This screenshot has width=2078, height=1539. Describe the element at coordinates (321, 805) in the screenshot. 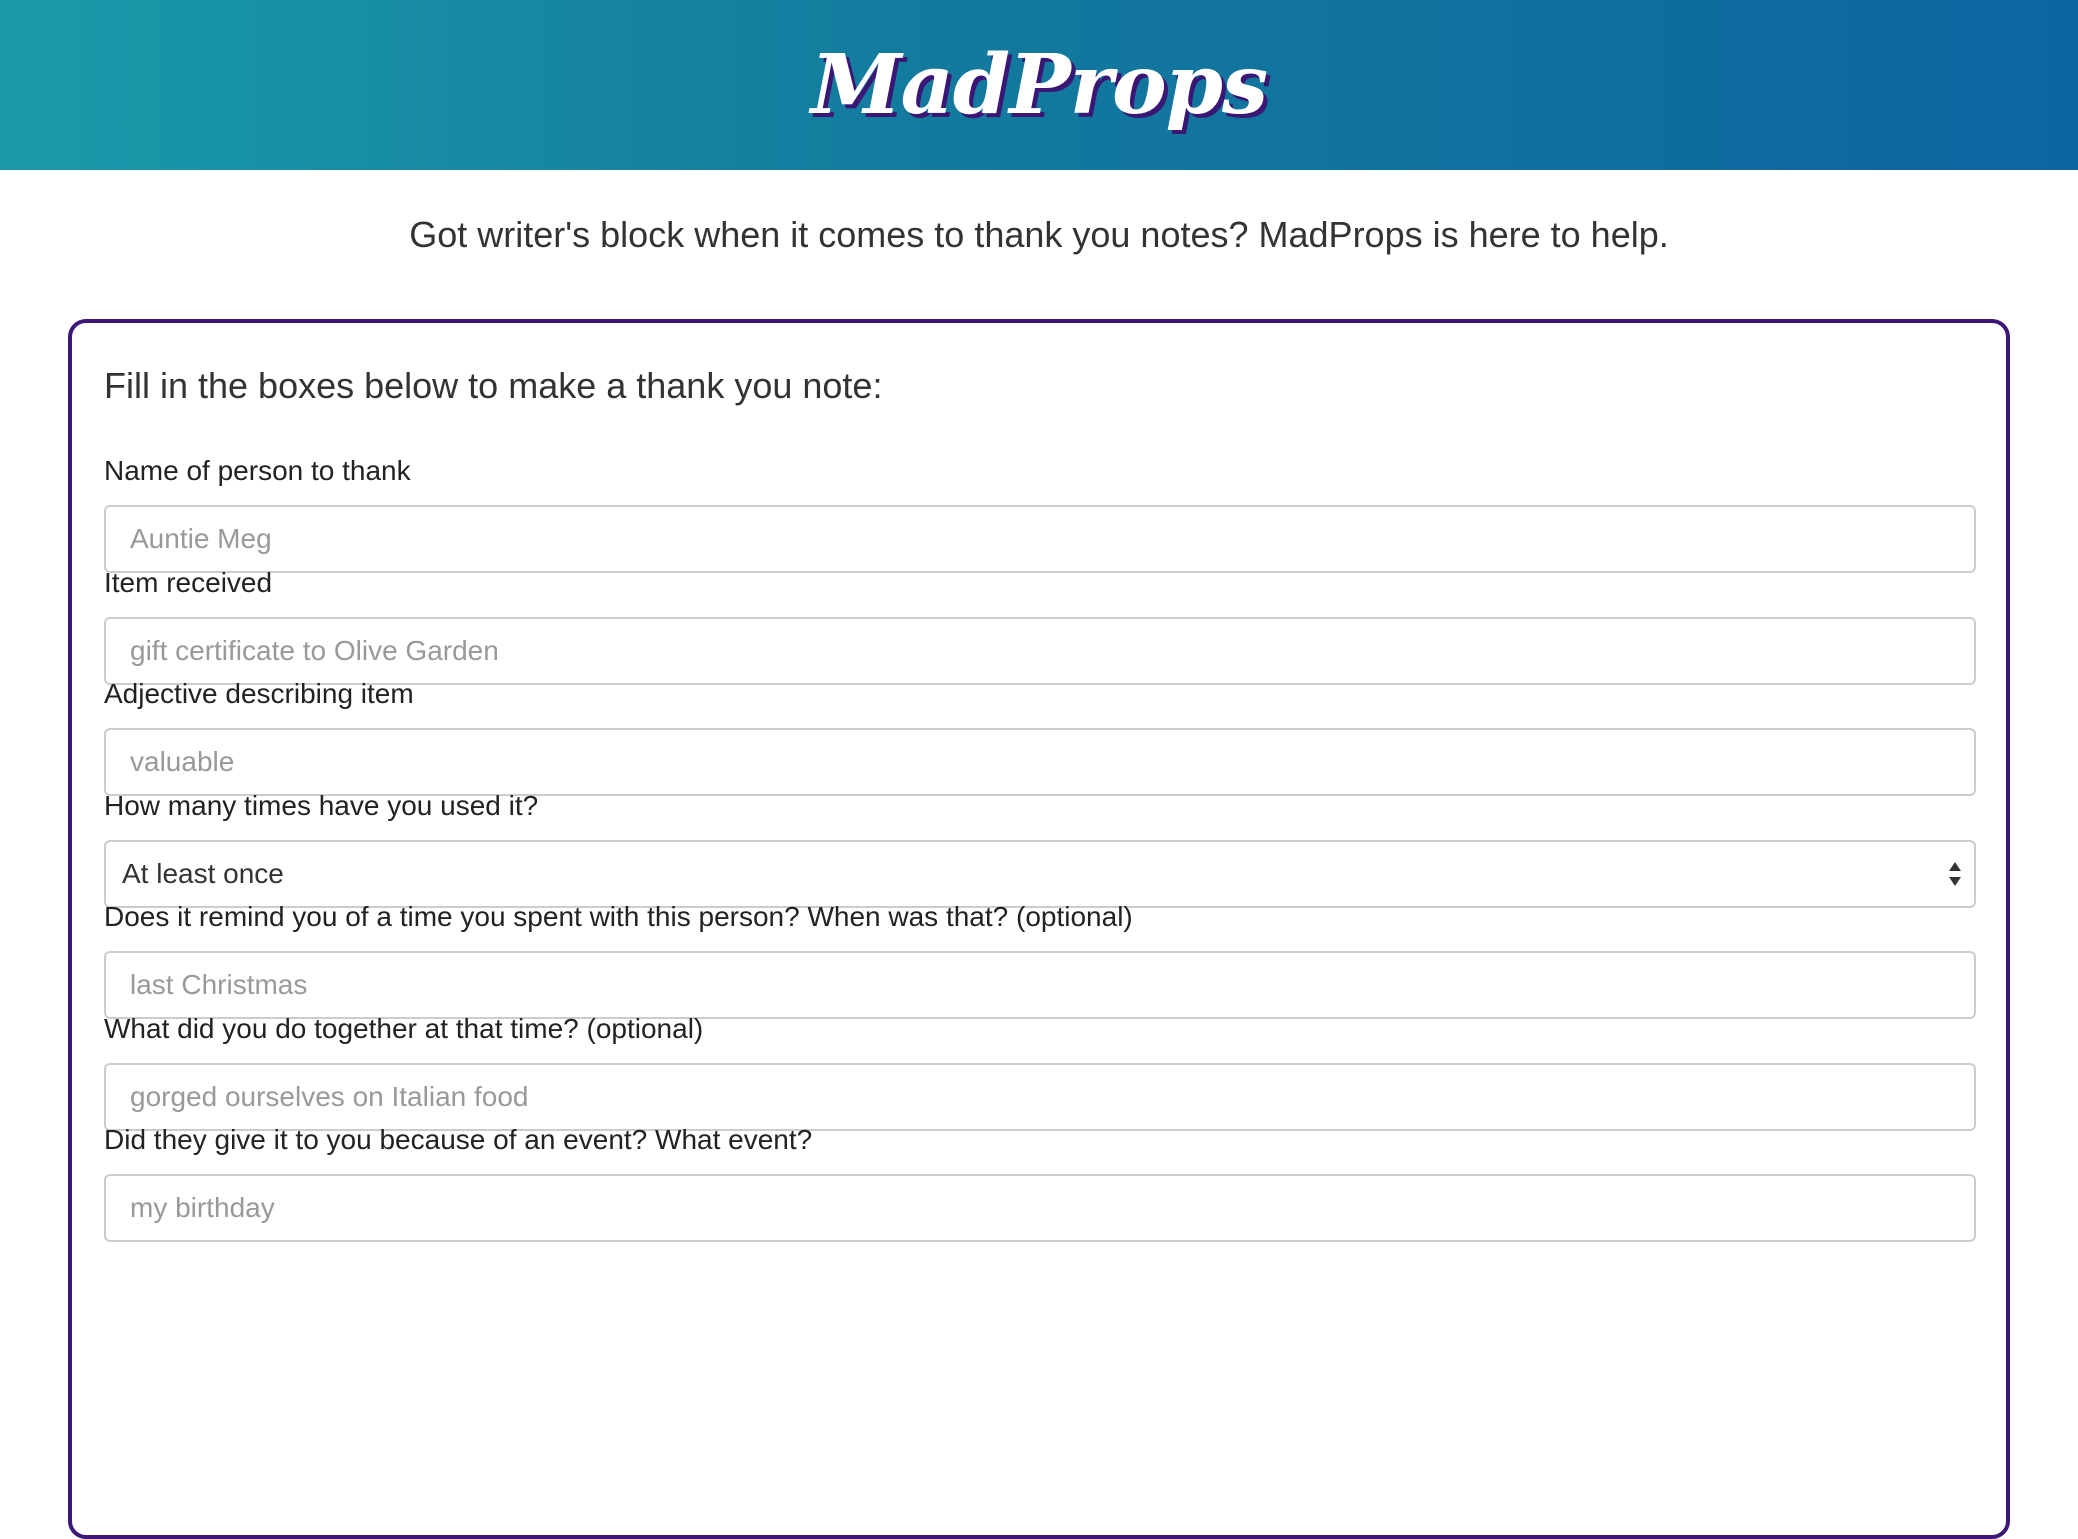

I see `field-label-times-used: How many times have you used it?` at that location.